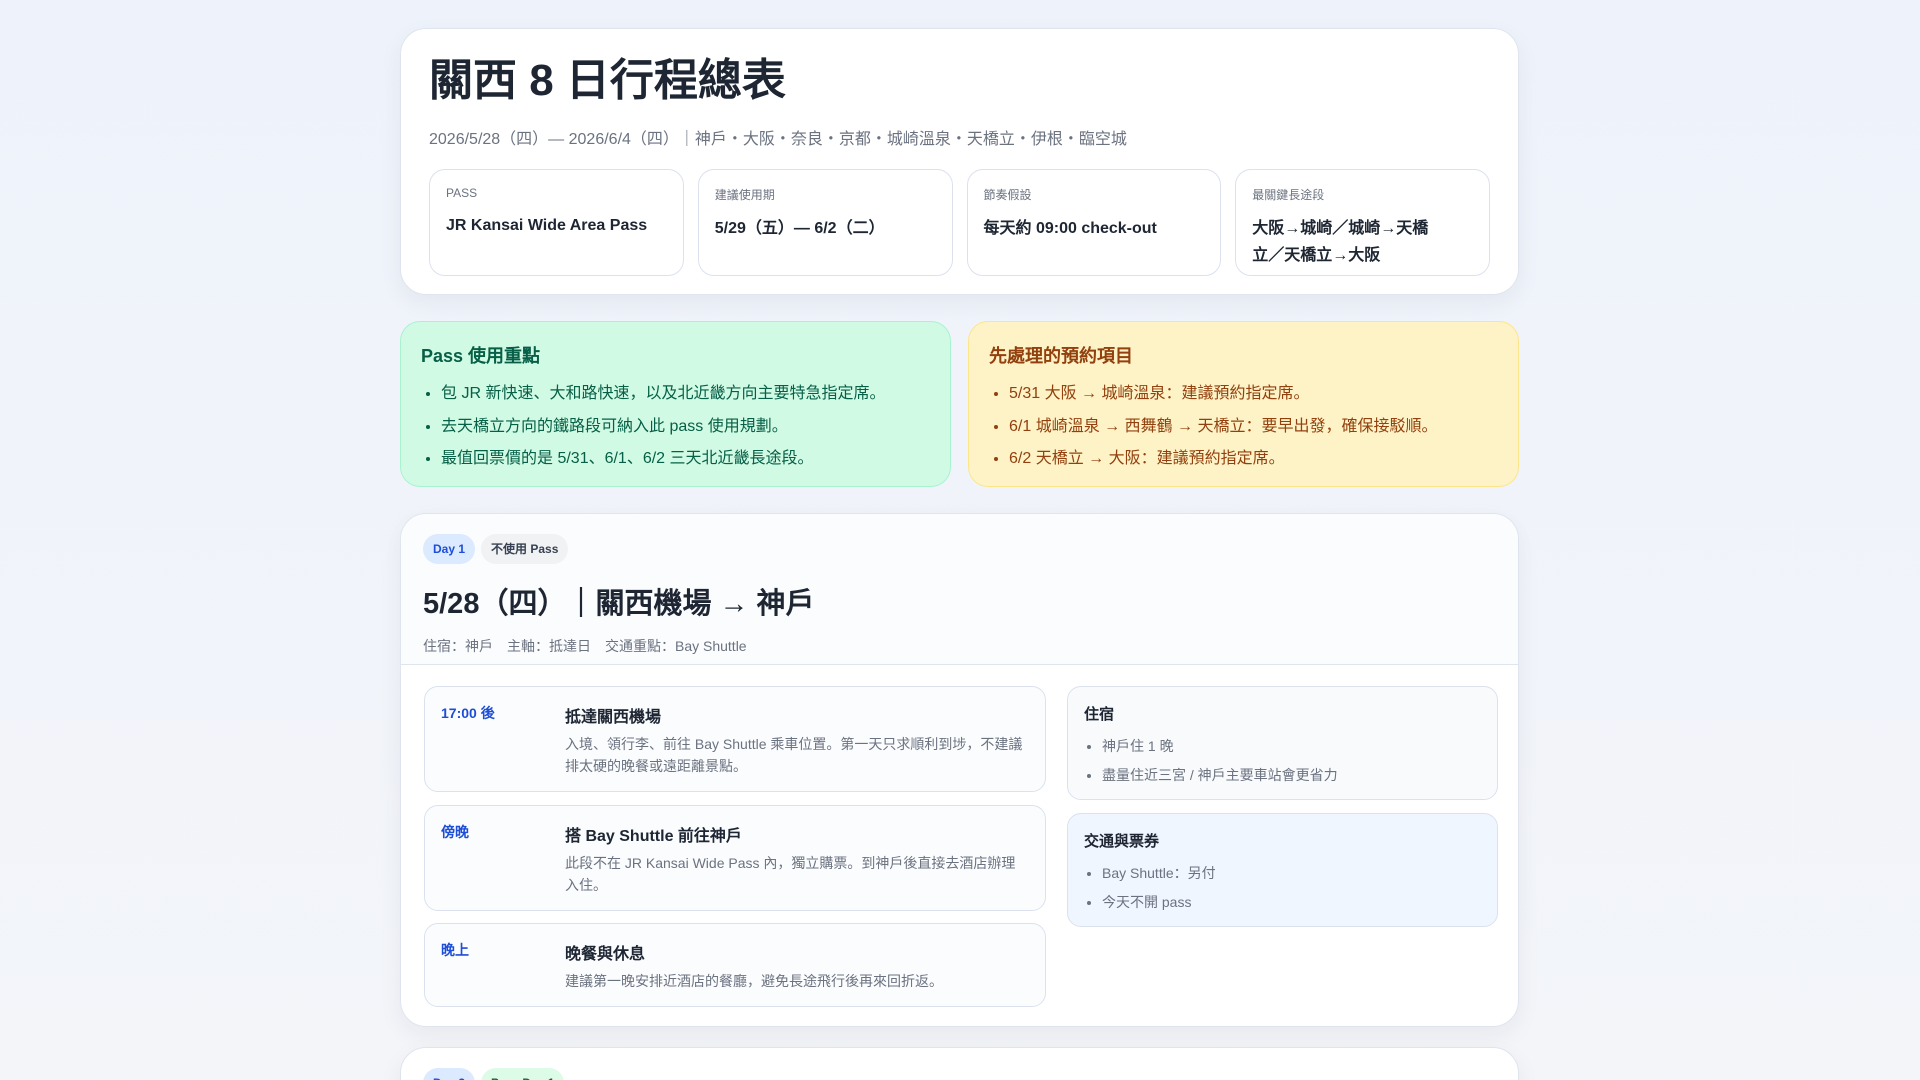  What do you see at coordinates (449, 1074) in the screenshot?
I see `day-badge: Day 2` at bounding box center [449, 1074].